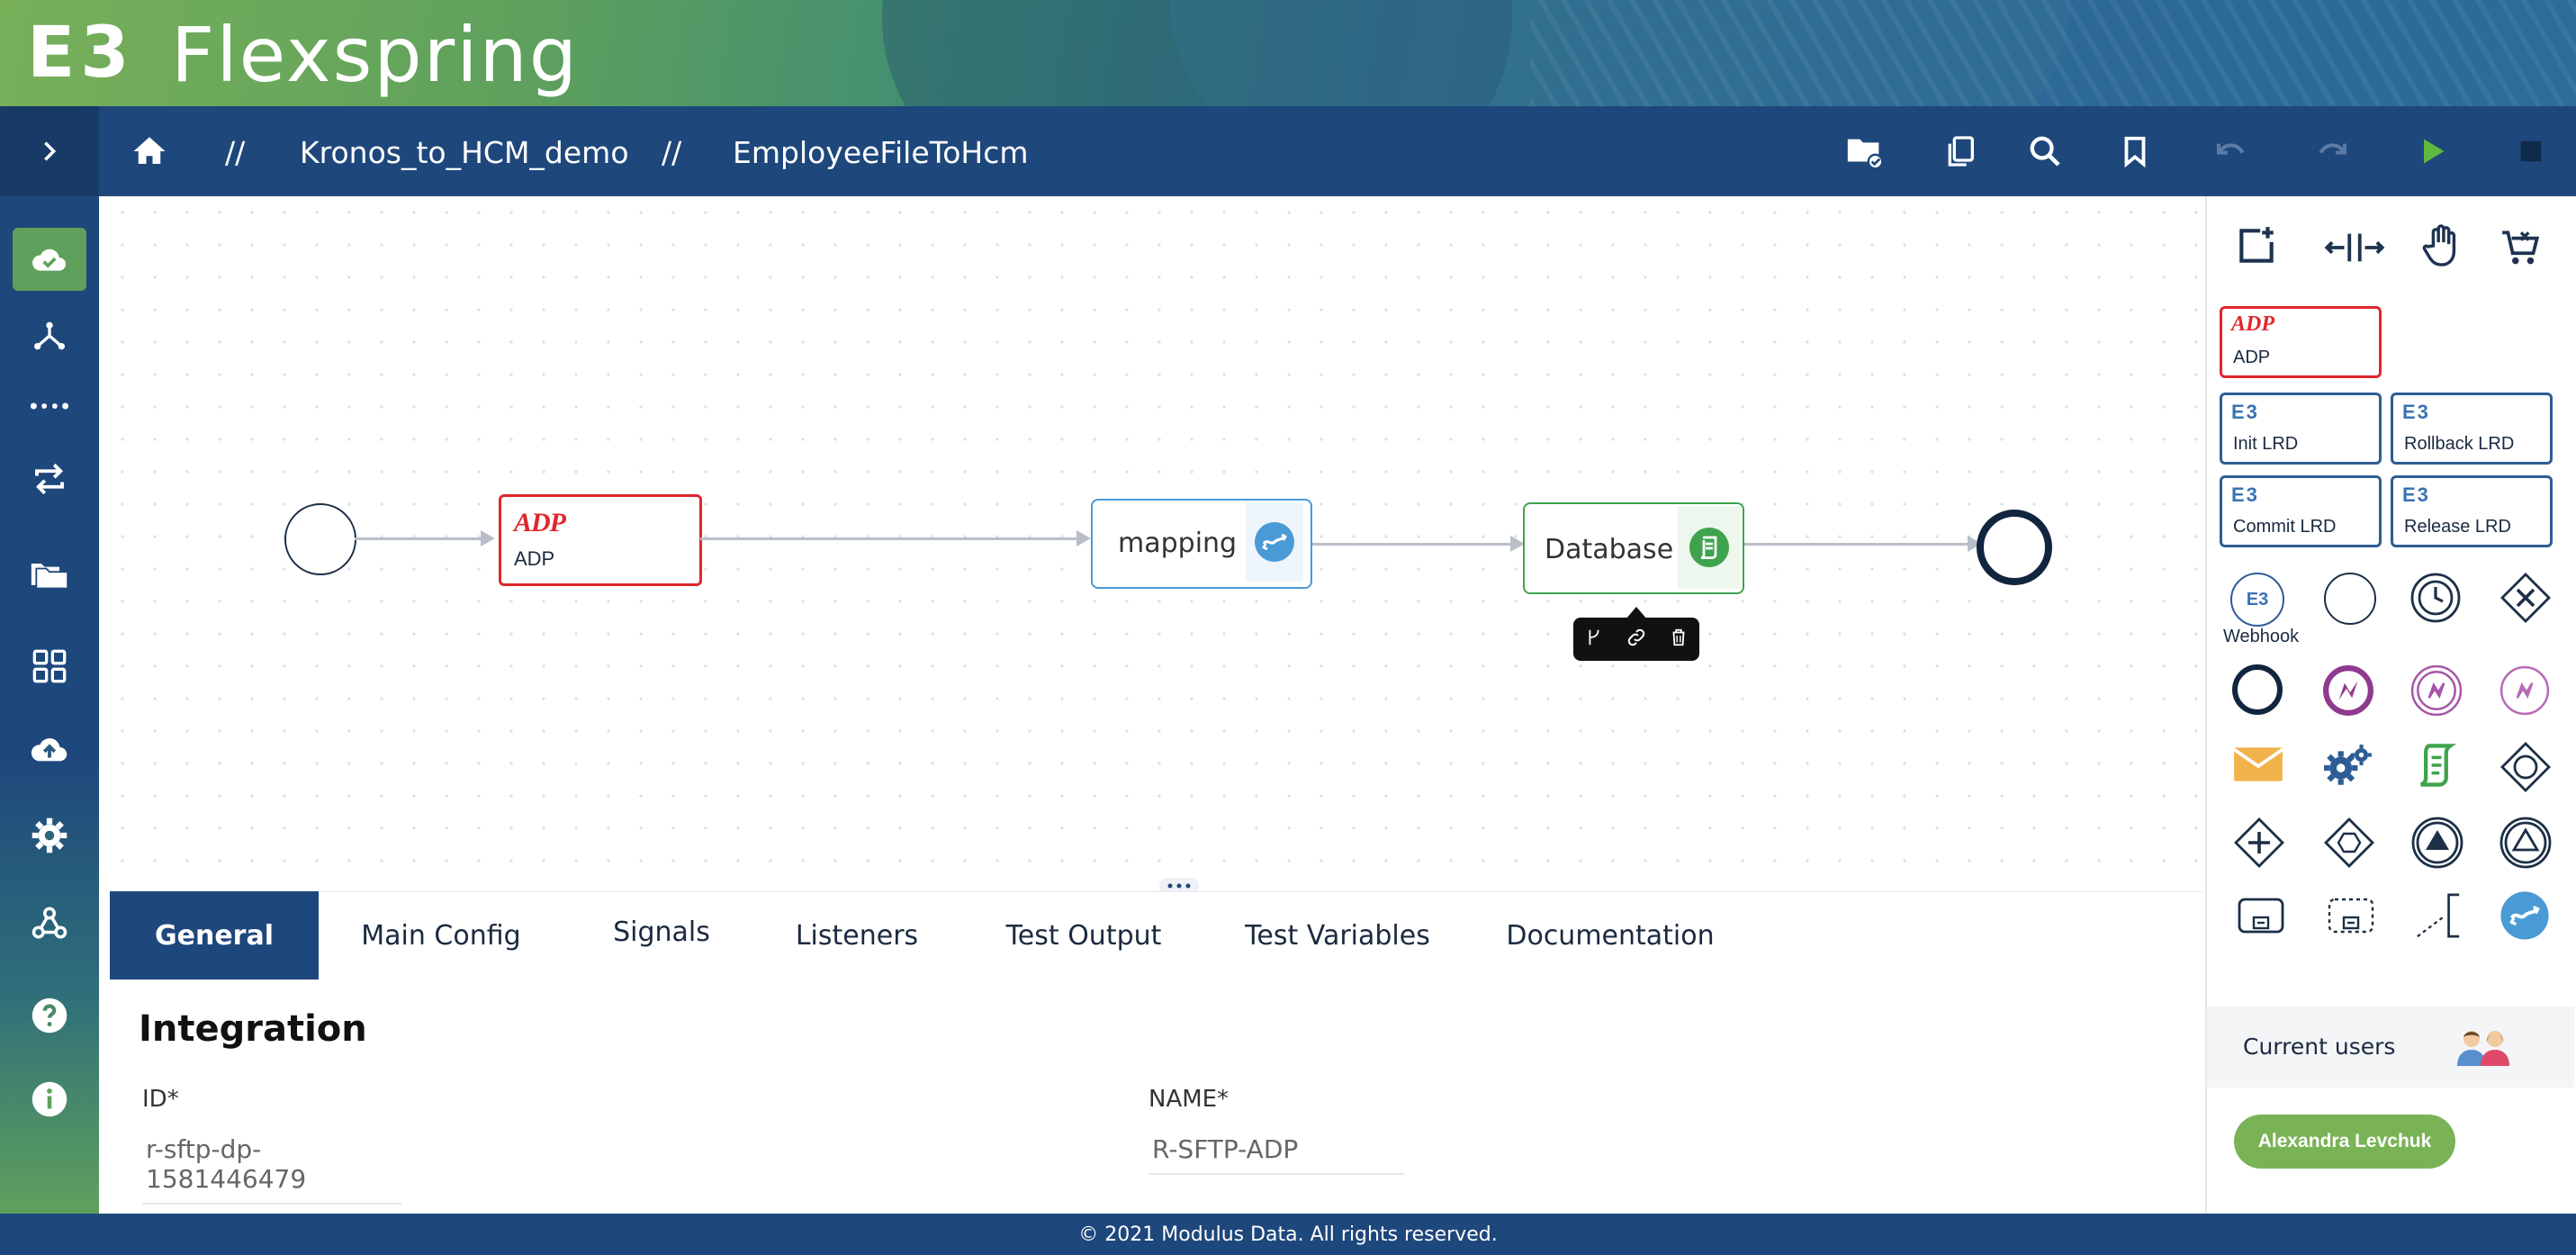  I want to click on tab-test-output: Test Output, so click(1083, 935).